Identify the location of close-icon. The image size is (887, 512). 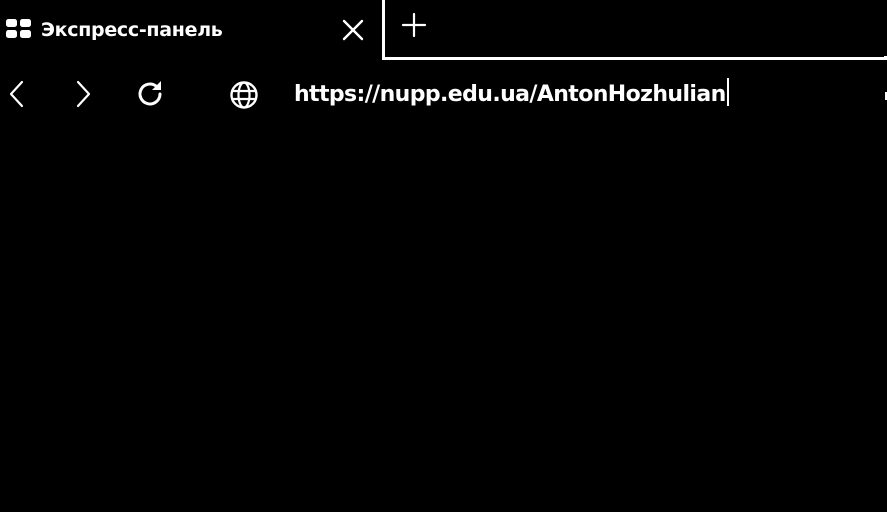
(353, 30).